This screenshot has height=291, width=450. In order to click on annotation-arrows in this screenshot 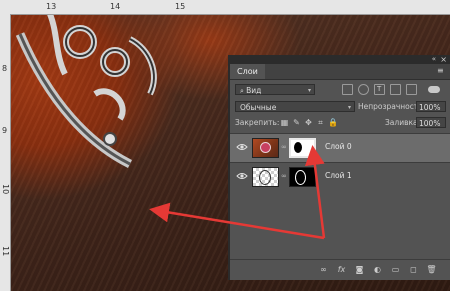, I will do `click(237, 192)`.